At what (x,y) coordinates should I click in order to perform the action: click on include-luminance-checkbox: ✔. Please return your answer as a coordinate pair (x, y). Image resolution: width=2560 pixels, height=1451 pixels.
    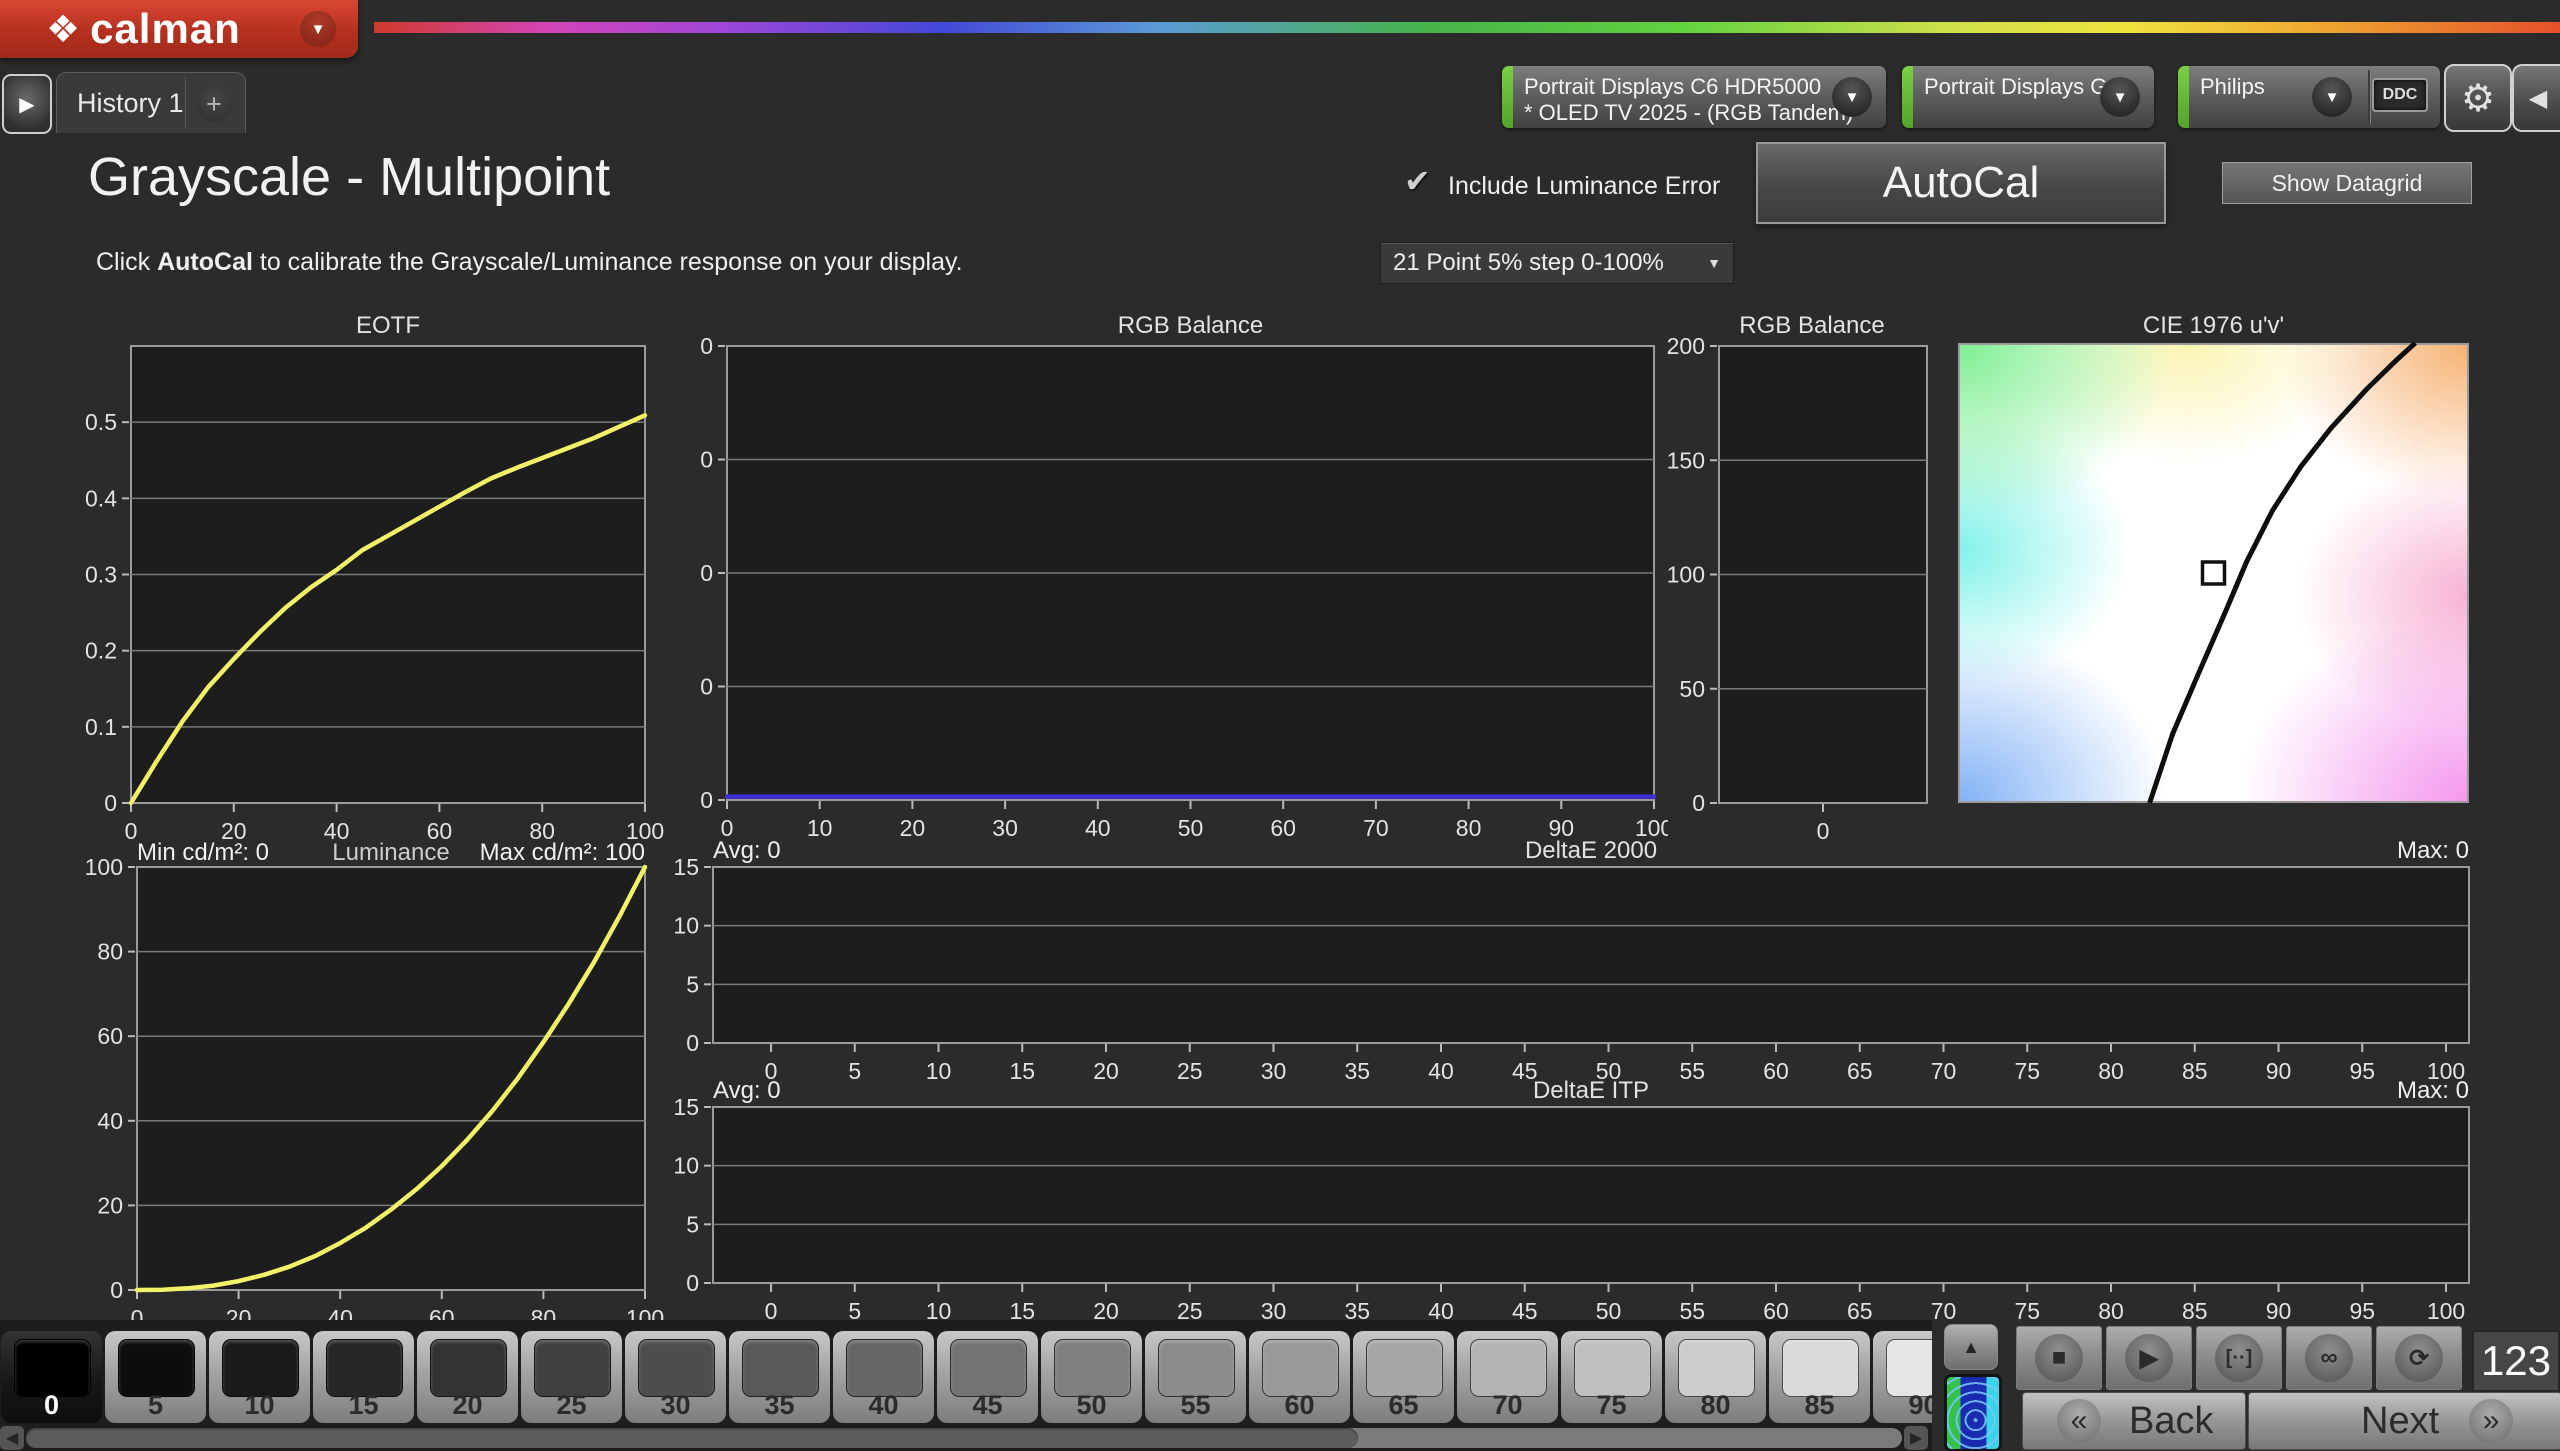
    Looking at the image, I should click on (1417, 181).